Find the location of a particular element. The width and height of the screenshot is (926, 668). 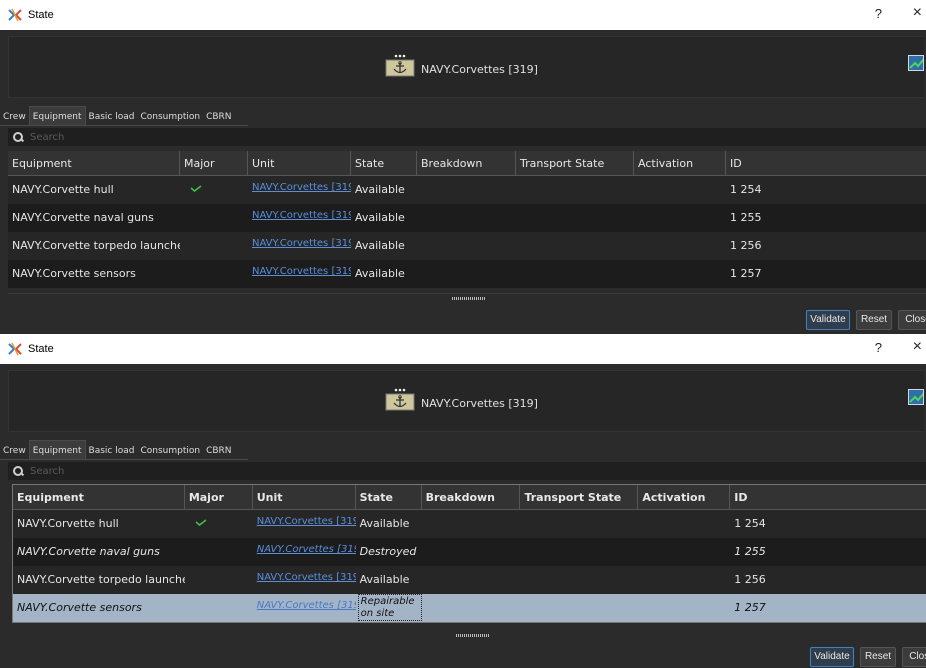

unit-name: NAVY.Corvettes [319] is located at coordinates (479, 403).